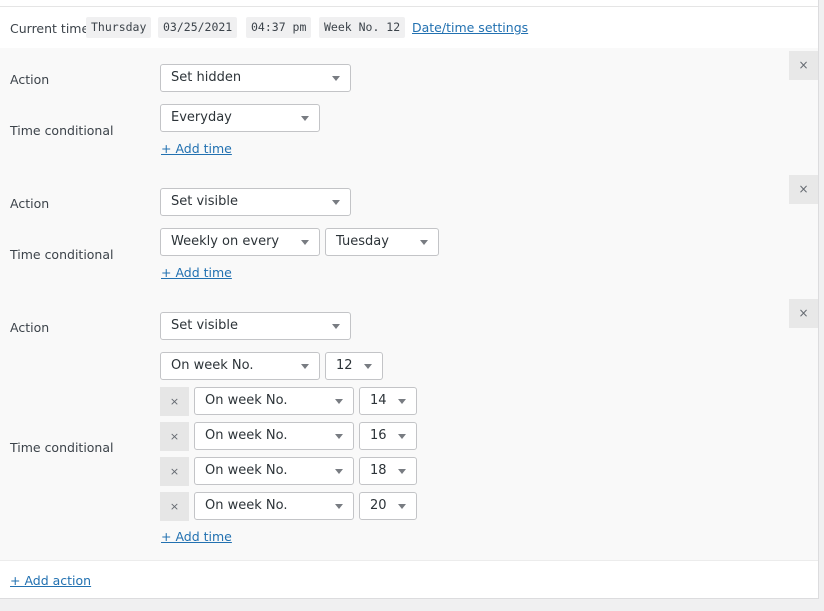 The height and width of the screenshot is (611, 824). I want to click on week-number-value: 16, so click(378, 435).